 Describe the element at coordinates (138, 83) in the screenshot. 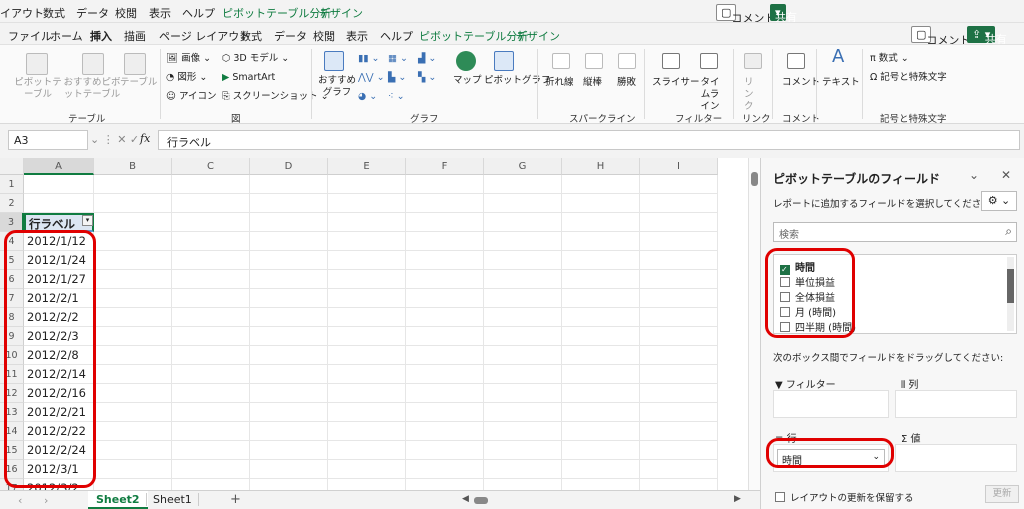

I see `table-button: テーブル` at that location.